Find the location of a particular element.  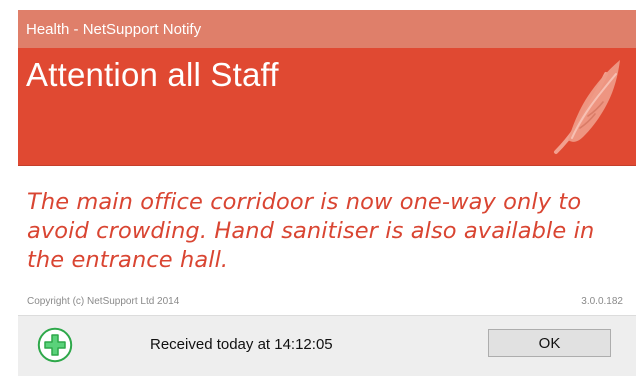

copyright-text: Copyright (c) NetSupport Ltd 2014 is located at coordinates (103, 301).